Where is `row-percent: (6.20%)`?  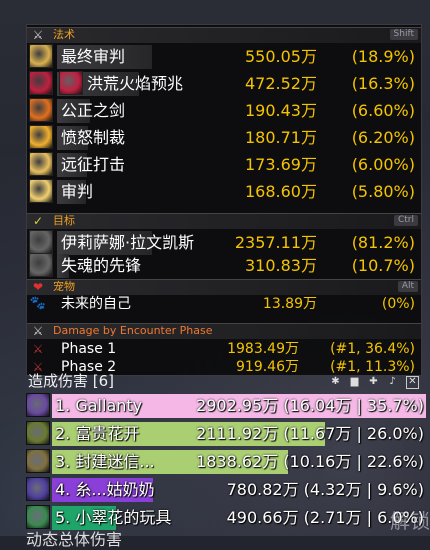 row-percent: (6.20%) is located at coordinates (383, 137).